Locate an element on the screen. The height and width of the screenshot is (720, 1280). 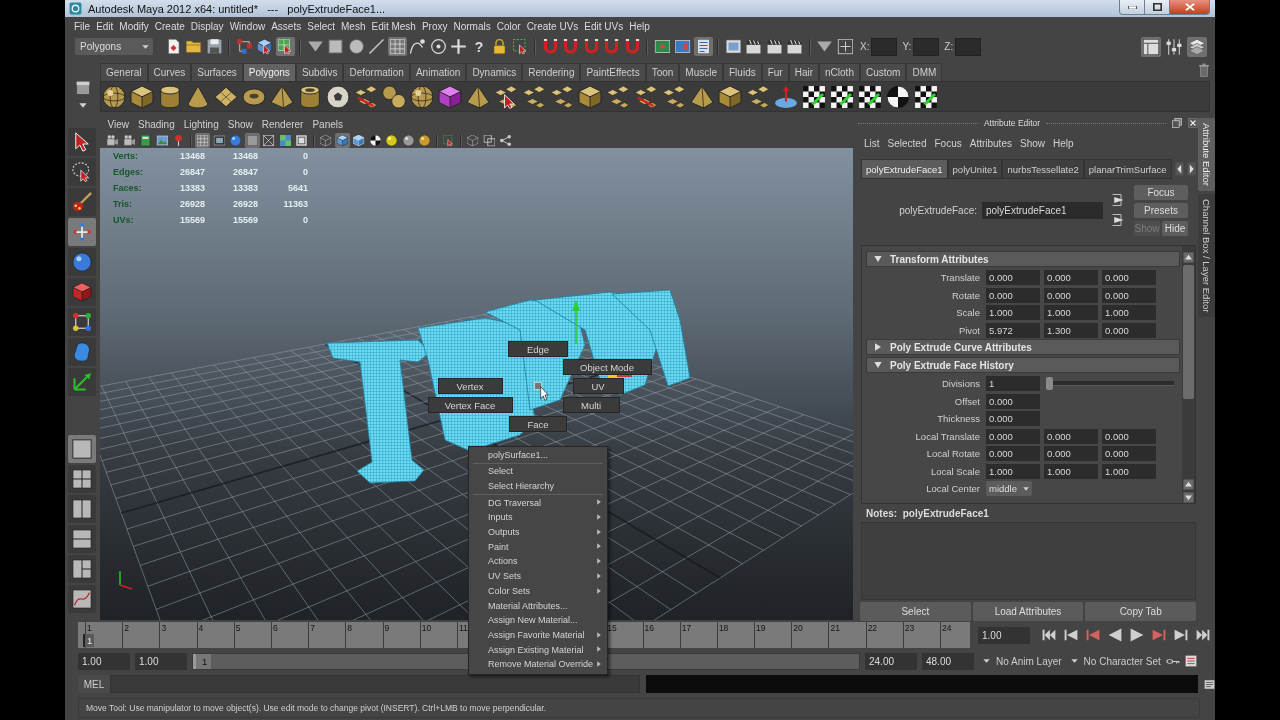
save-icon is located at coordinates (214, 46).